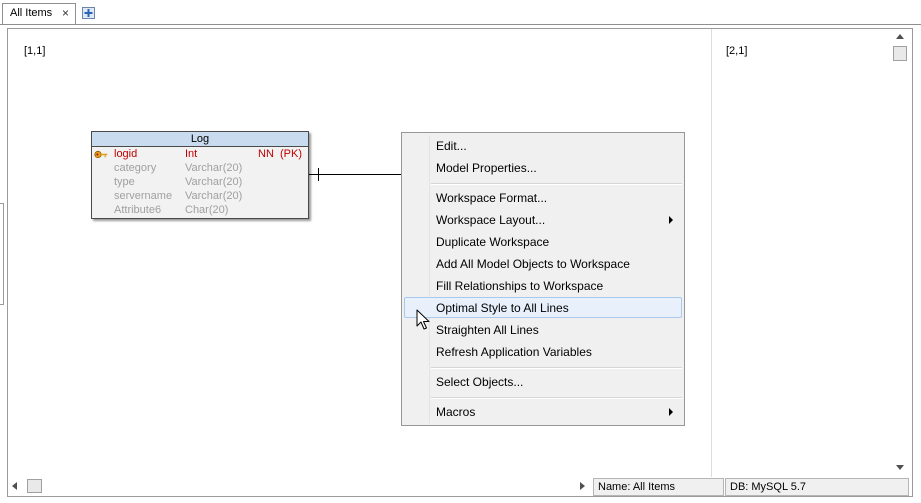 This screenshot has height=503, width=921. I want to click on attribute-name: Attribute6, so click(138, 210).